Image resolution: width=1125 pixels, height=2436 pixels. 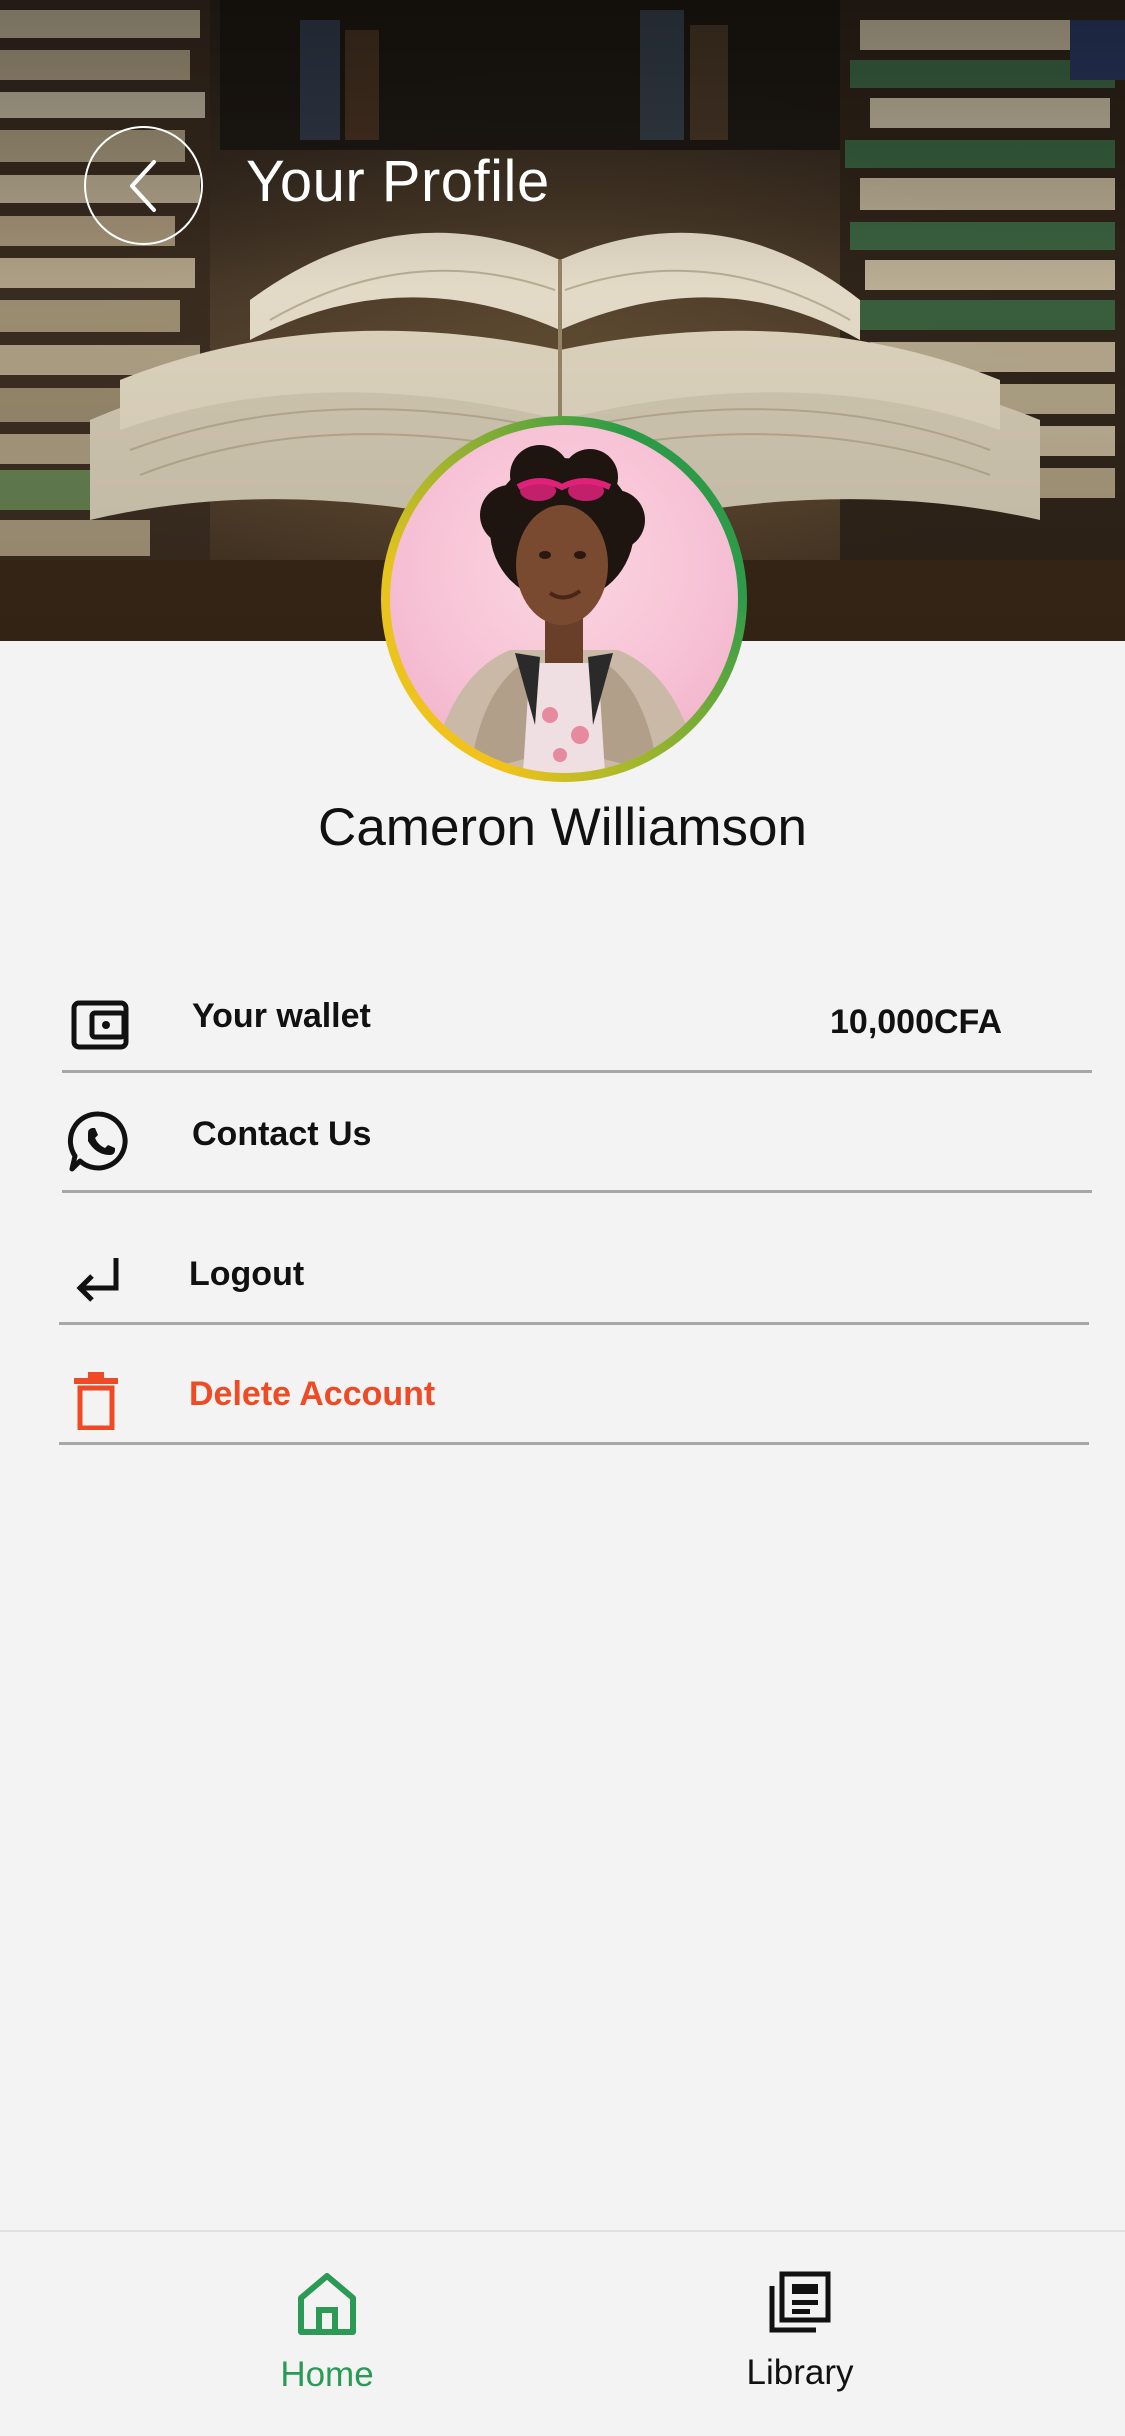 What do you see at coordinates (562, 827) in the screenshot?
I see `user-name: Cameron Williamson` at bounding box center [562, 827].